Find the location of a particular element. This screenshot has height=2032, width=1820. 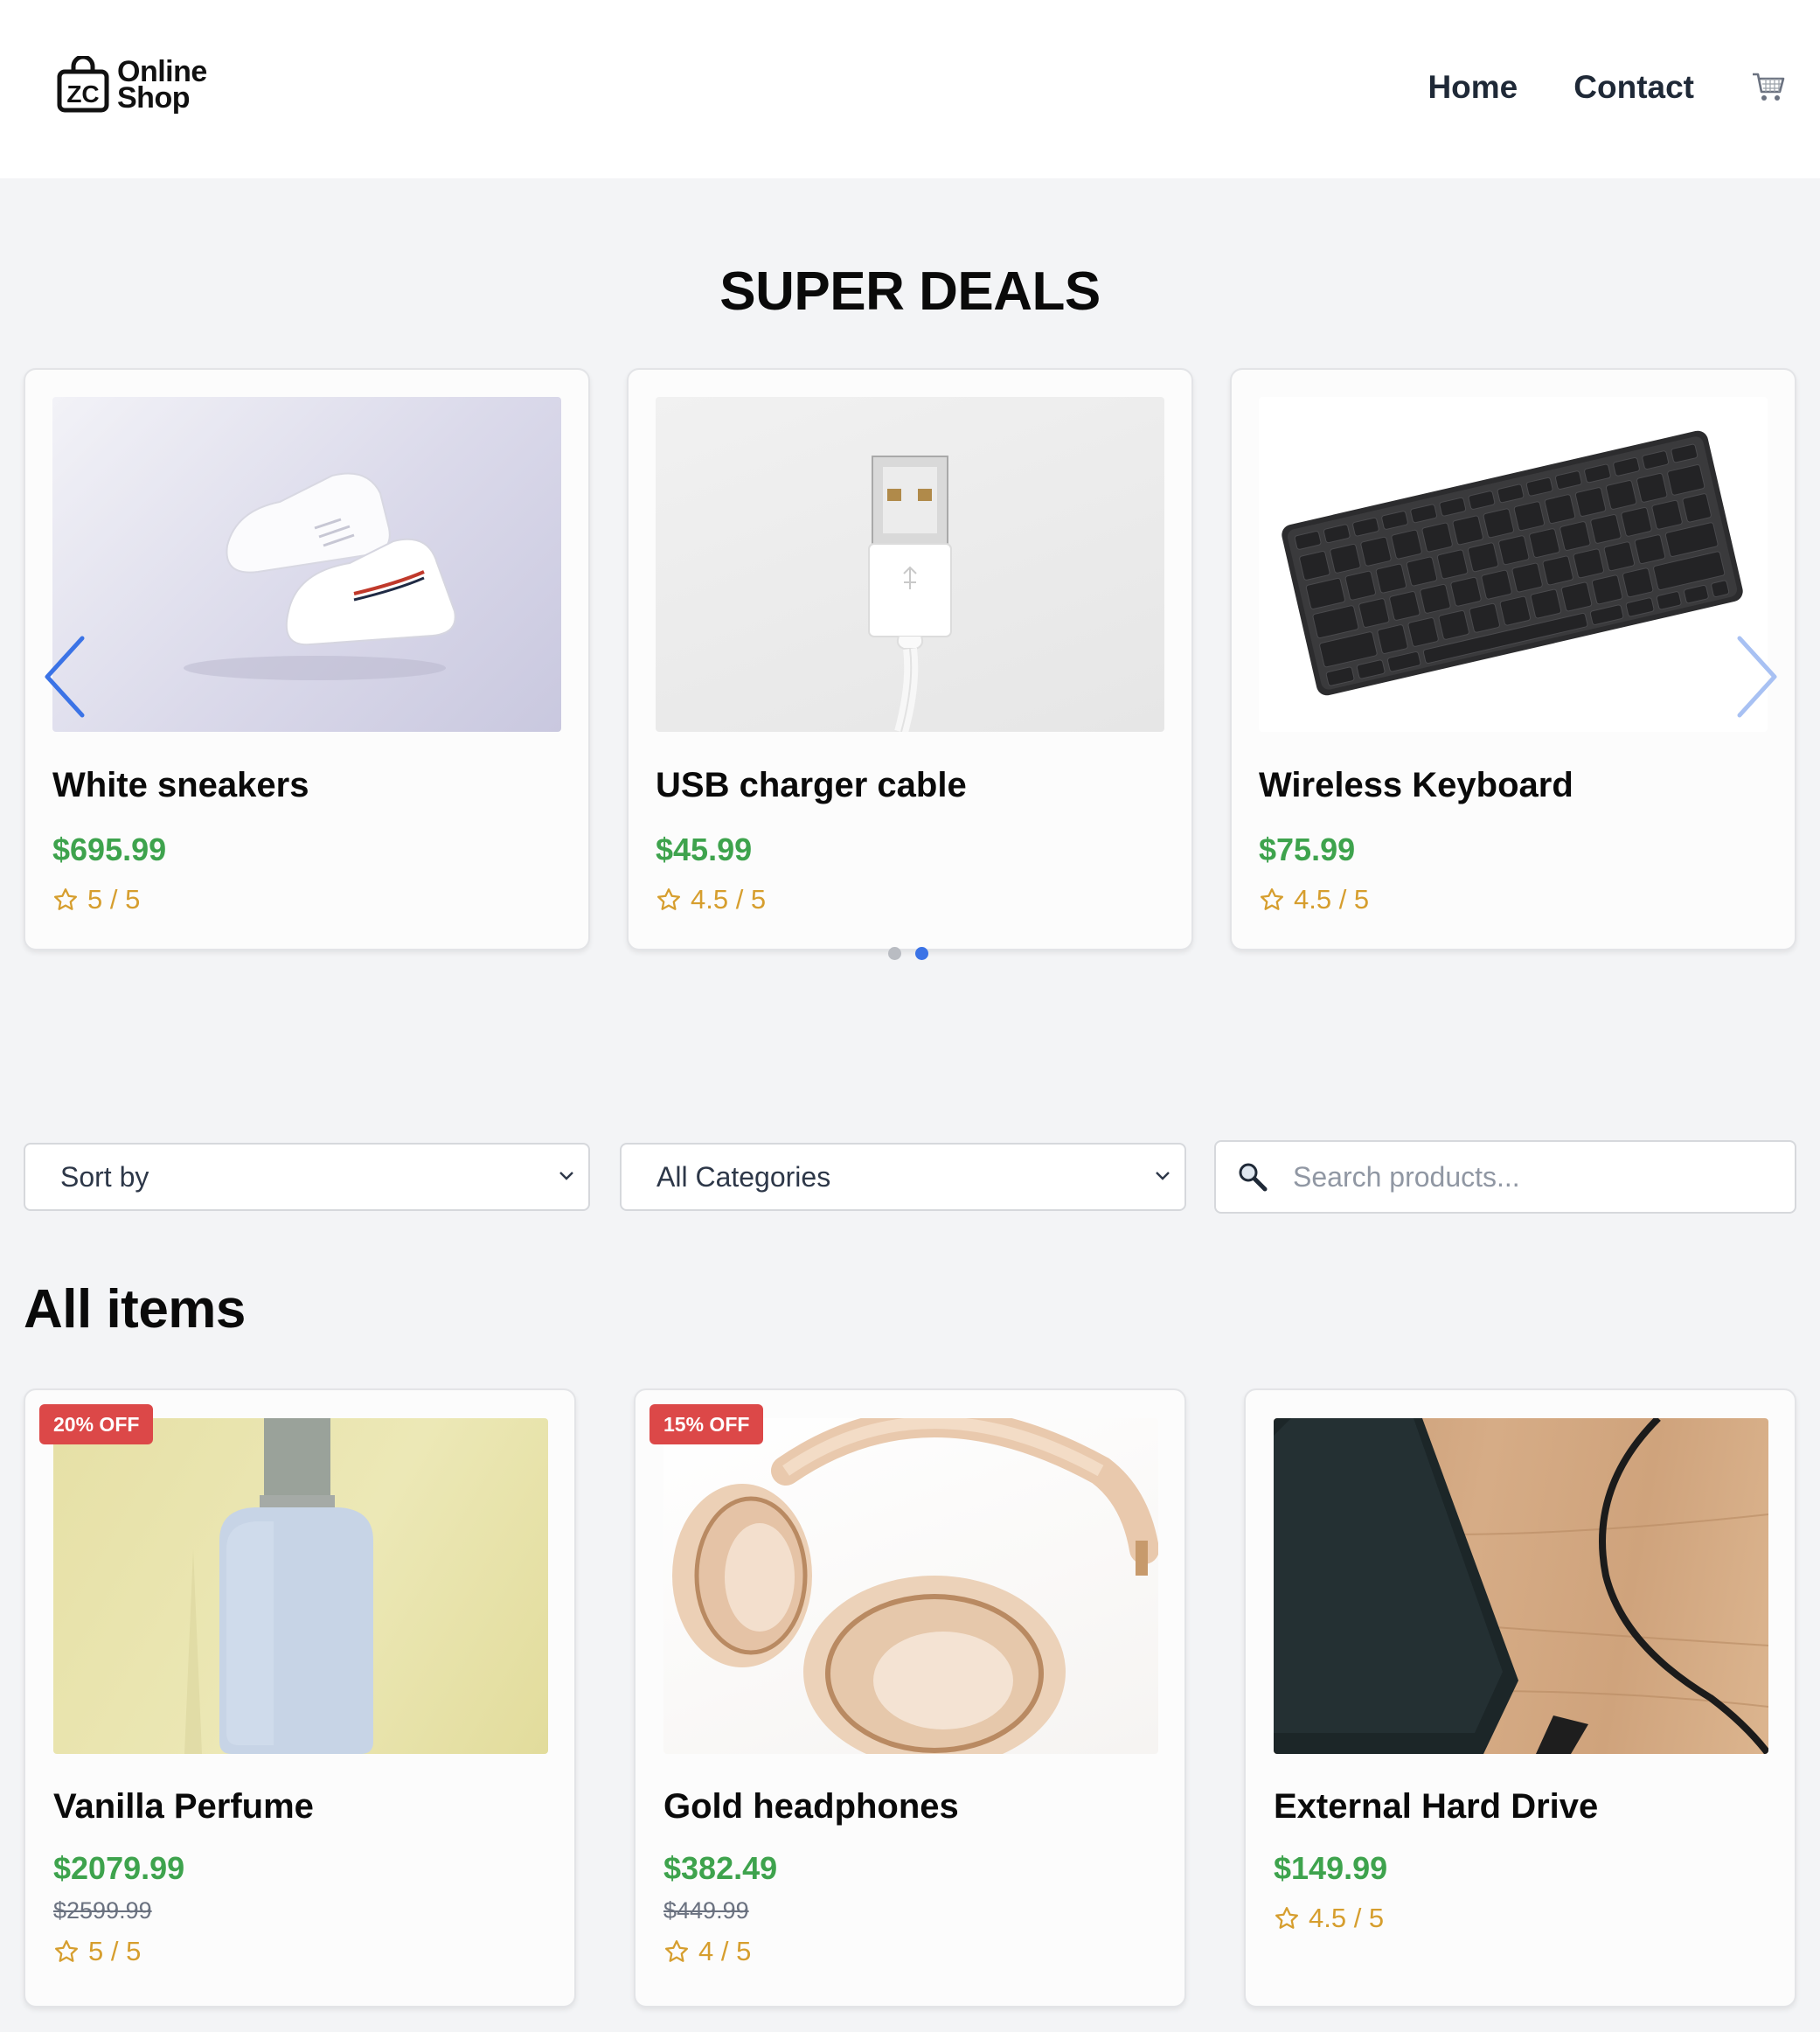

product-card: External Hard Drive $149.99 4.5 / 5 is located at coordinates (1520, 1698).